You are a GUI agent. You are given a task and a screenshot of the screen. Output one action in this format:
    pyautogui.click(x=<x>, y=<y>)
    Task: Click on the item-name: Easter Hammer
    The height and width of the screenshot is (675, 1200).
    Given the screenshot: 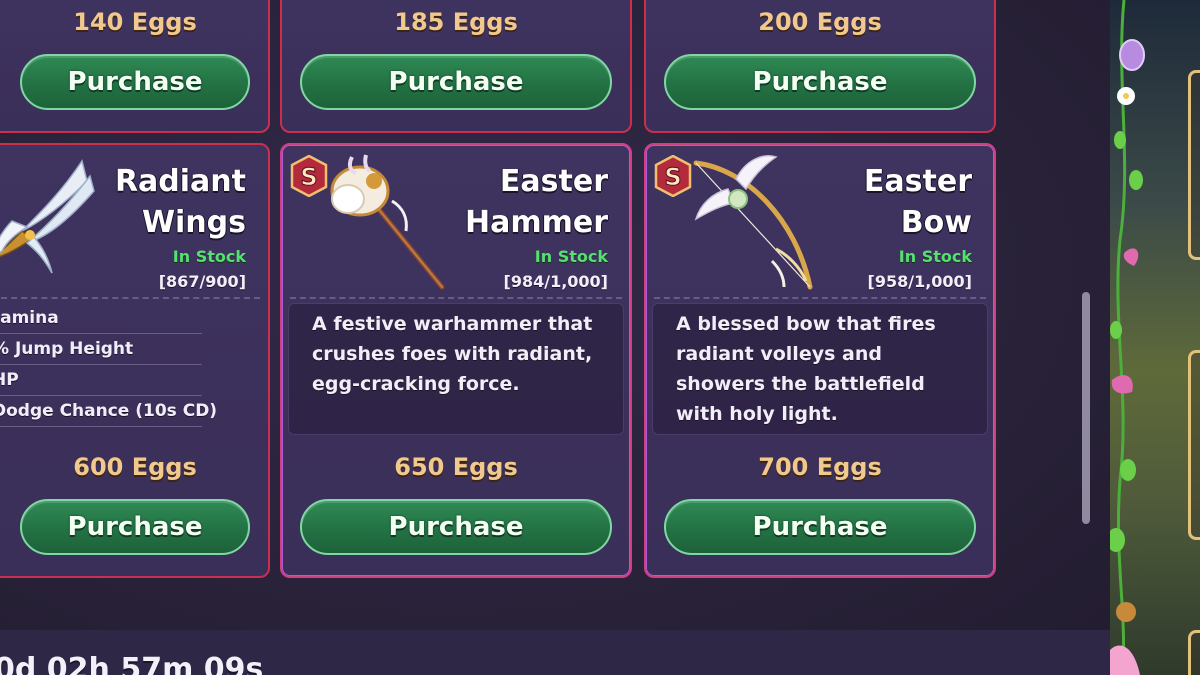 What is the action you would take?
    pyautogui.click(x=536, y=202)
    